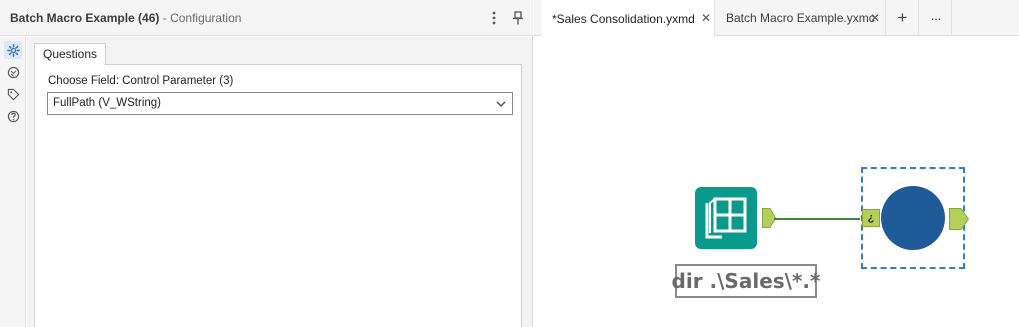 This screenshot has width=1019, height=327. I want to click on tab-batch-macro-example: Batch Macro Example.yxmc ✕, so click(801, 18).